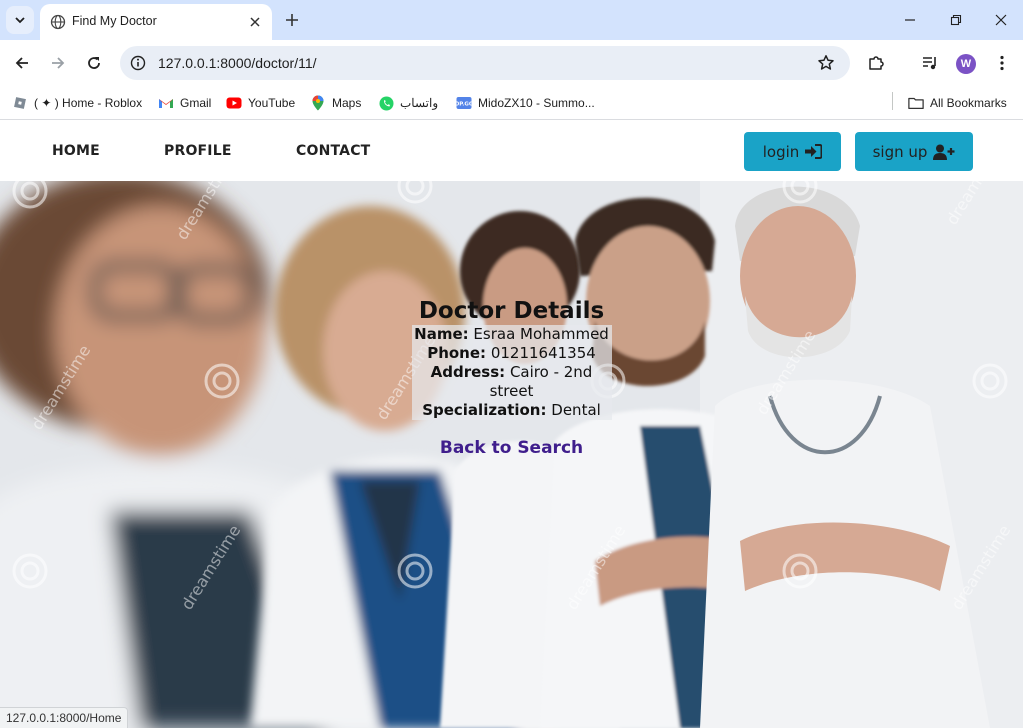 This screenshot has height=728, width=1023. I want to click on arrow-right-icon, so click(58, 63).